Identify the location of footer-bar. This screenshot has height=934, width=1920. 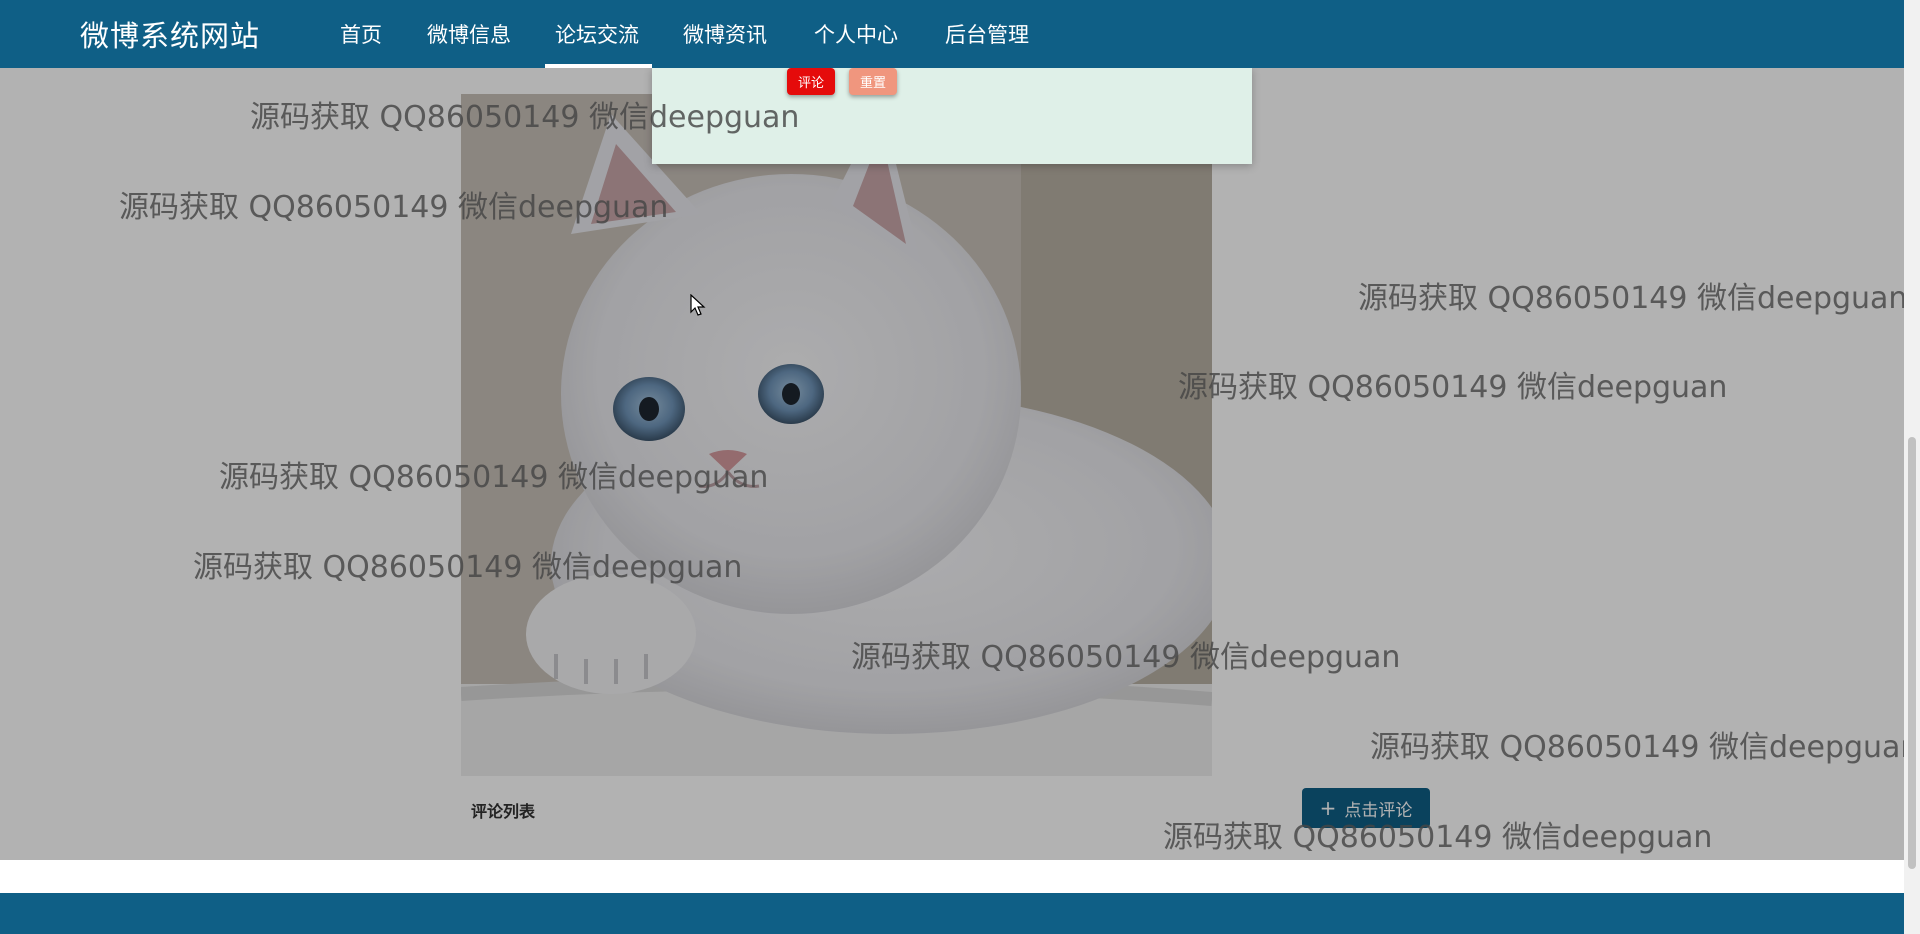
(952, 913).